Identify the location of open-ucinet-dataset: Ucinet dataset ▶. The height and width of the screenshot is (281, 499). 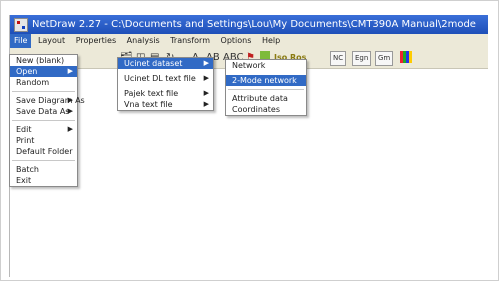
(165, 63).